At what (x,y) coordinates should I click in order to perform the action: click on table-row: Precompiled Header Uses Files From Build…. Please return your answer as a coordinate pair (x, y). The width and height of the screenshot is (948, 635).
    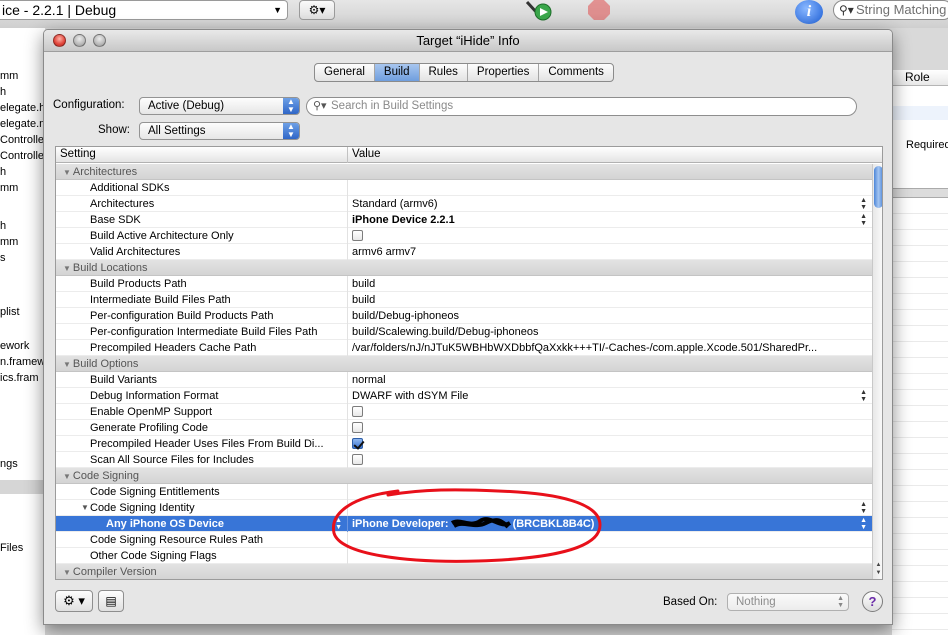
    Looking at the image, I should click on (464, 444).